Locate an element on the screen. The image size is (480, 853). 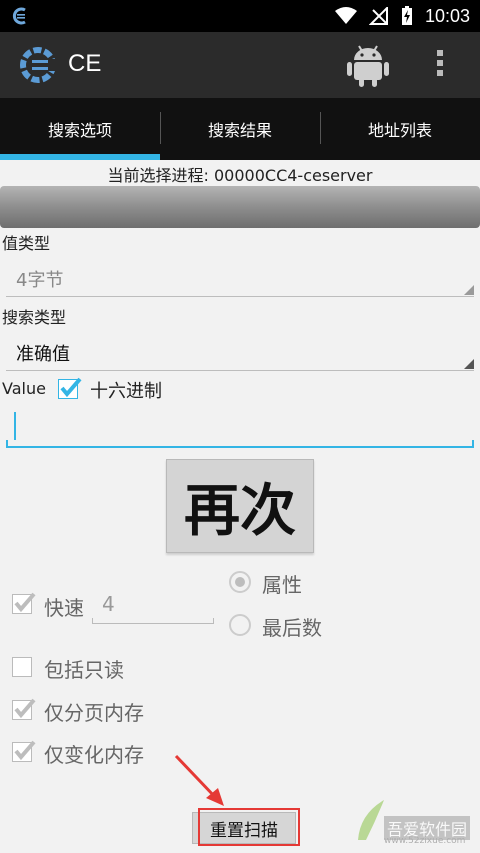
reset-highlight-box is located at coordinates (249, 827).